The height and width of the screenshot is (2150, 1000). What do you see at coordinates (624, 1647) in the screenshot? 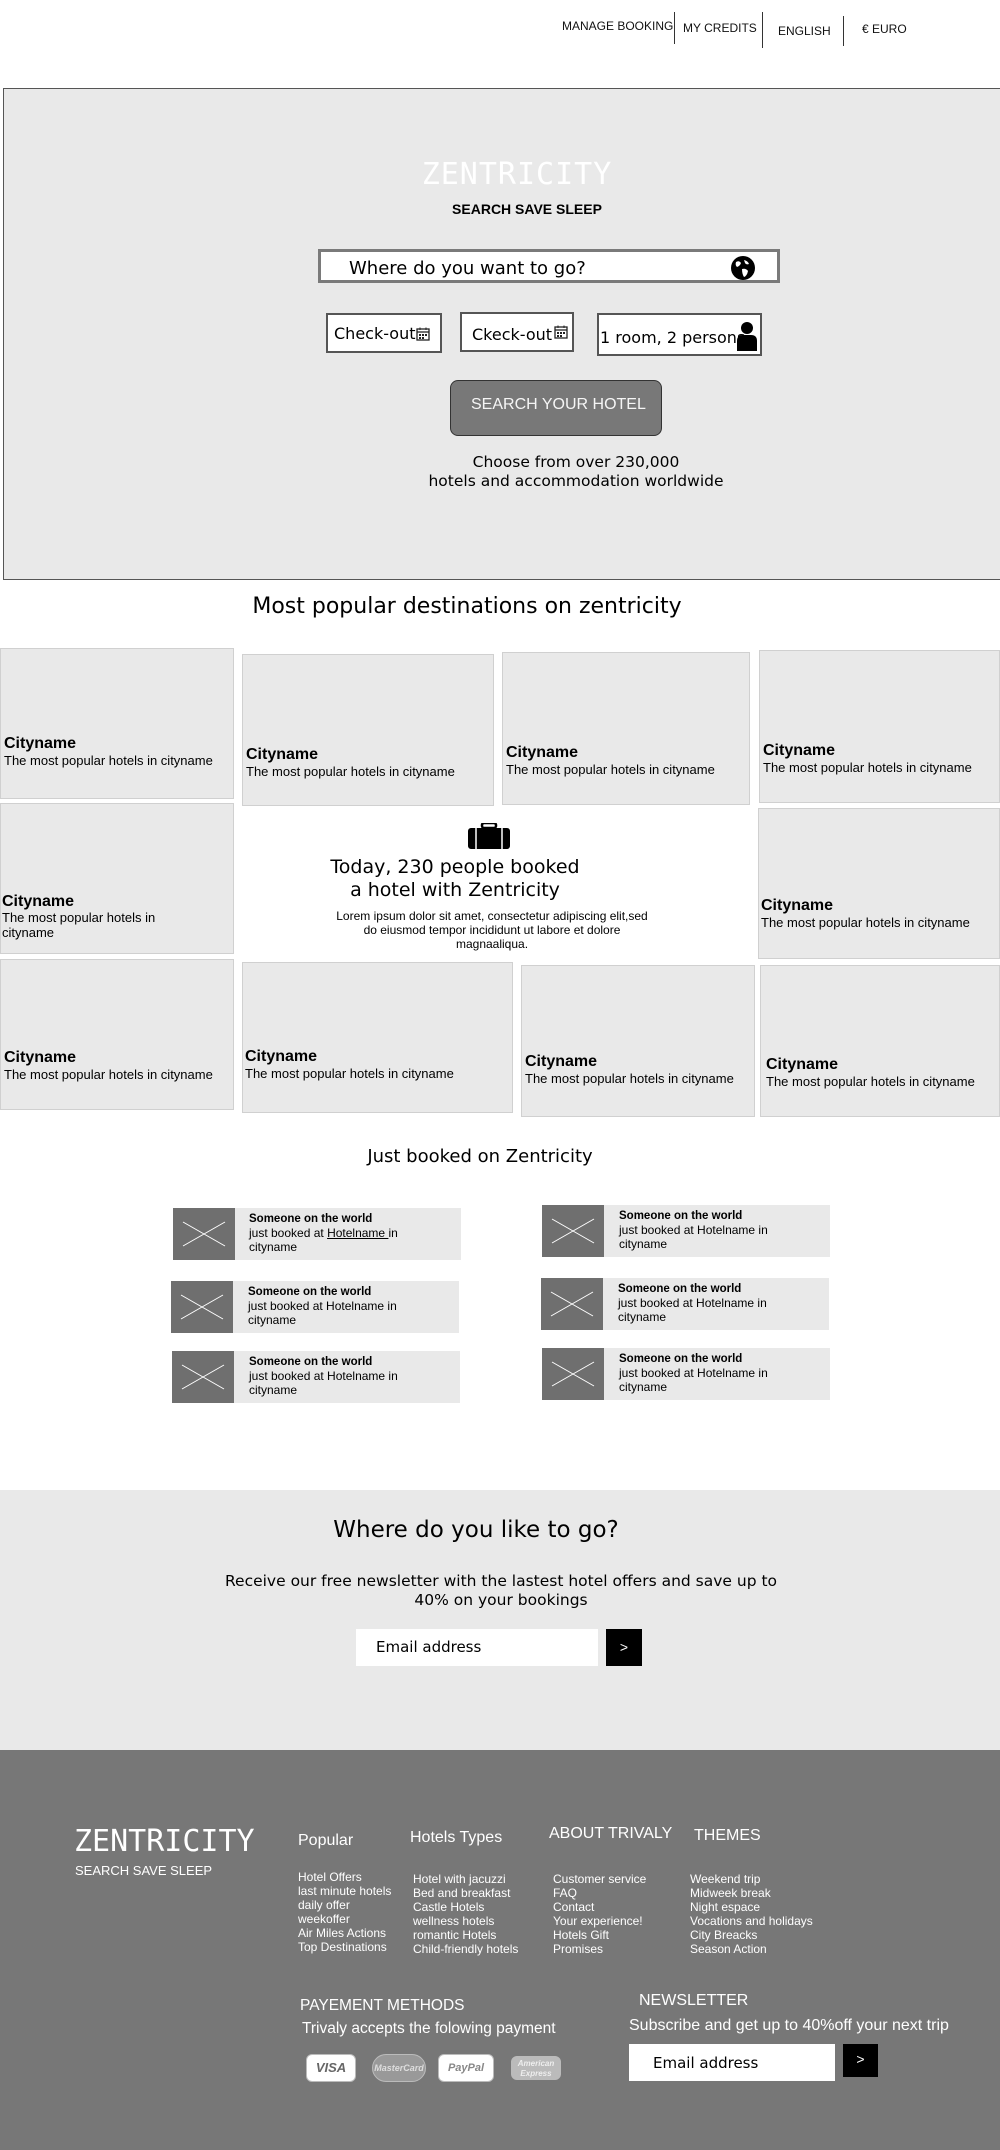
I see `newsletter-submit-button: >` at bounding box center [624, 1647].